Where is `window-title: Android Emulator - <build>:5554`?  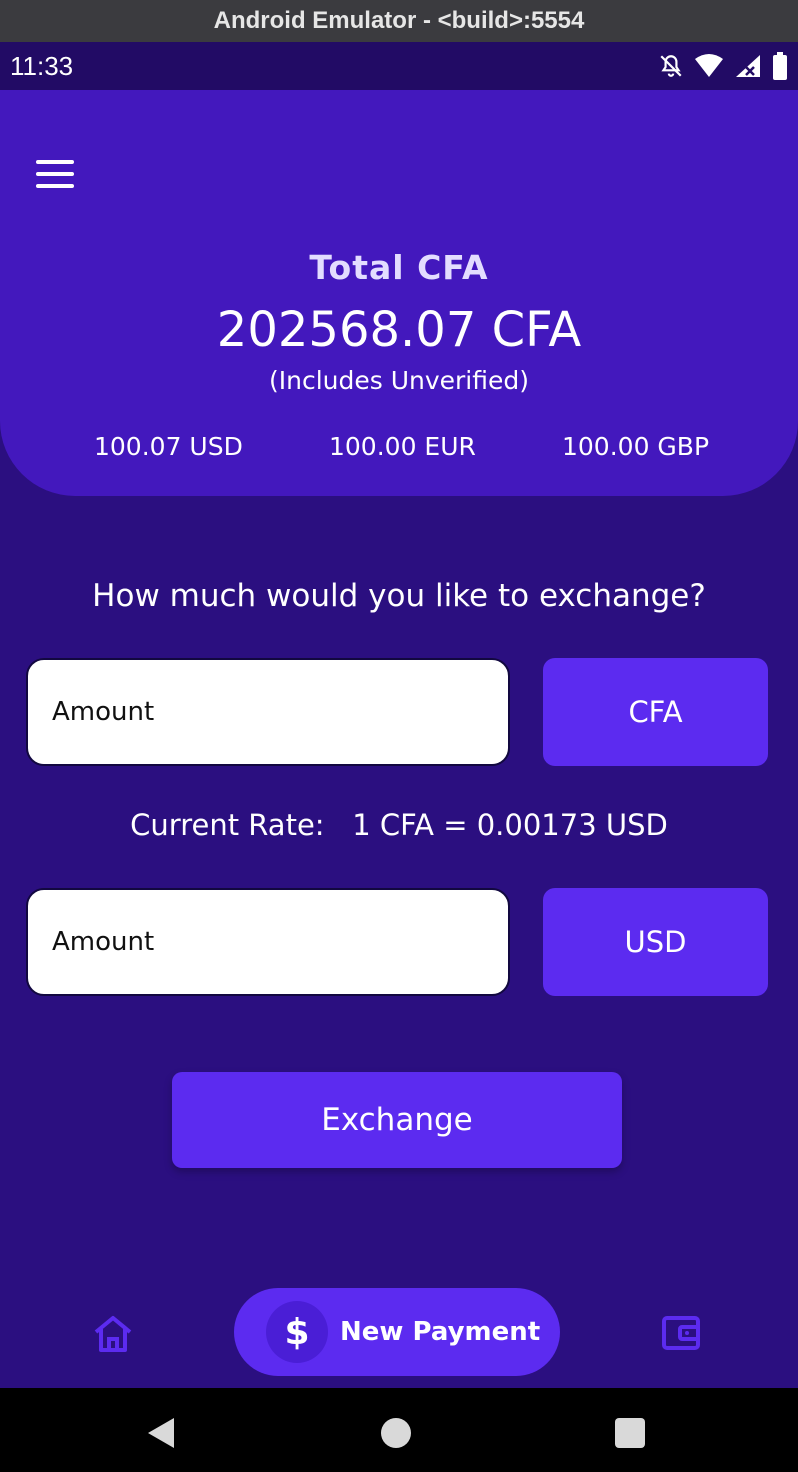 window-title: Android Emulator - <build>:5554 is located at coordinates (399, 20).